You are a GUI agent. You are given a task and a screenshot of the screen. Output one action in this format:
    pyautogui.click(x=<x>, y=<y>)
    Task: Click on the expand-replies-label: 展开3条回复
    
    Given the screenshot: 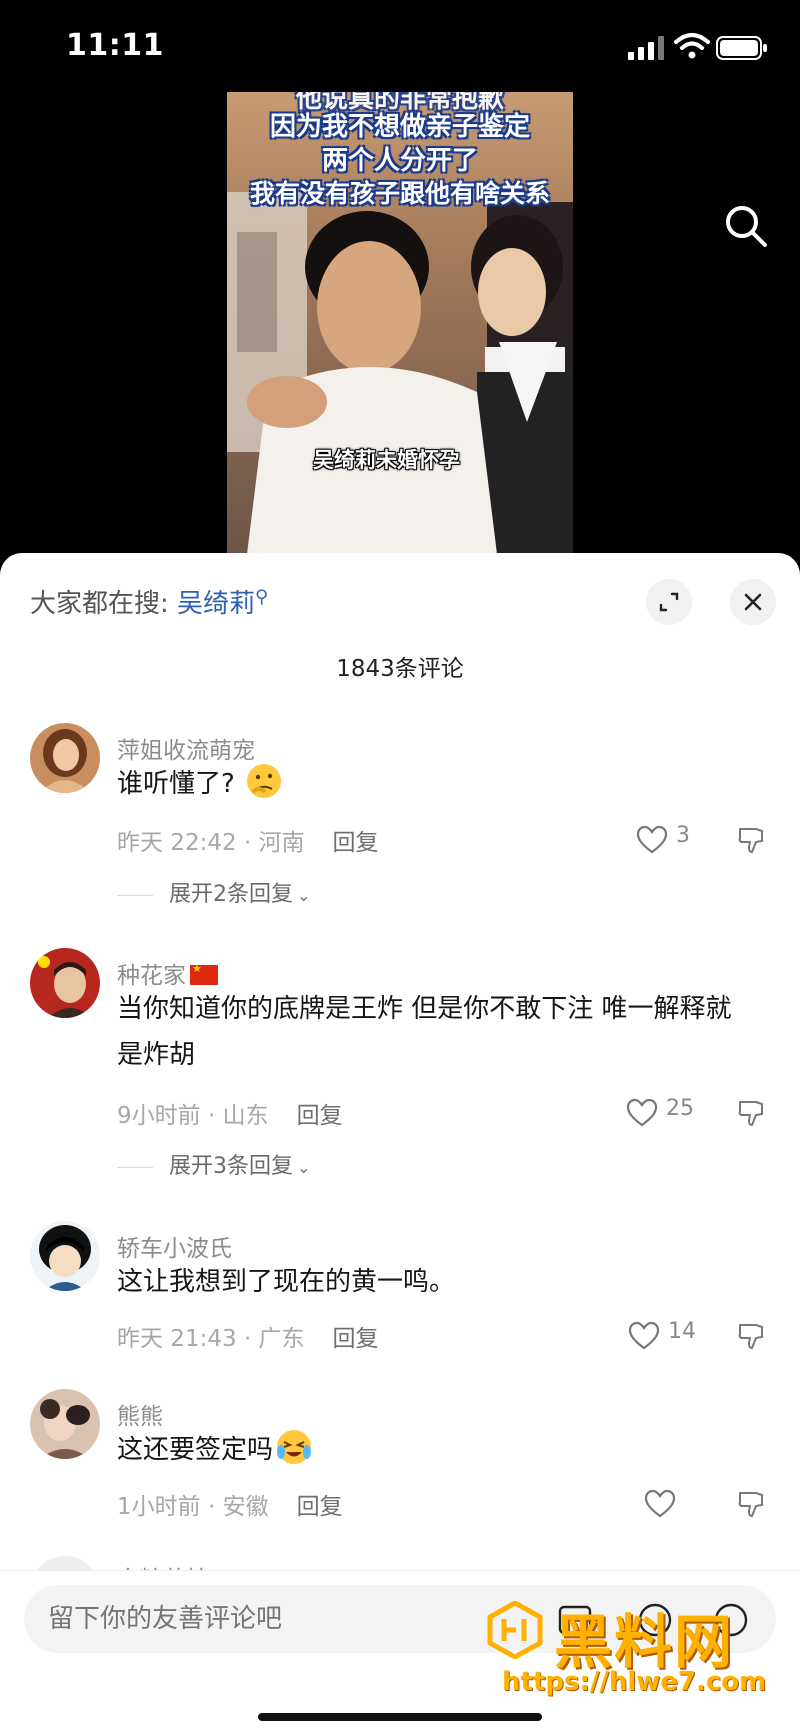 What is the action you would take?
    pyautogui.click(x=231, y=1166)
    